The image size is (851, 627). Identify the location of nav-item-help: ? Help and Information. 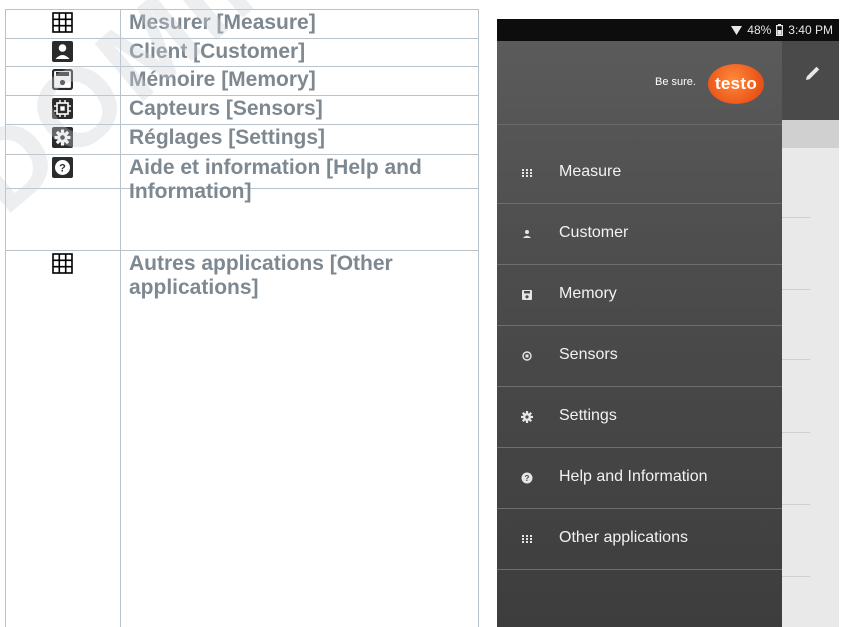
(639, 478).